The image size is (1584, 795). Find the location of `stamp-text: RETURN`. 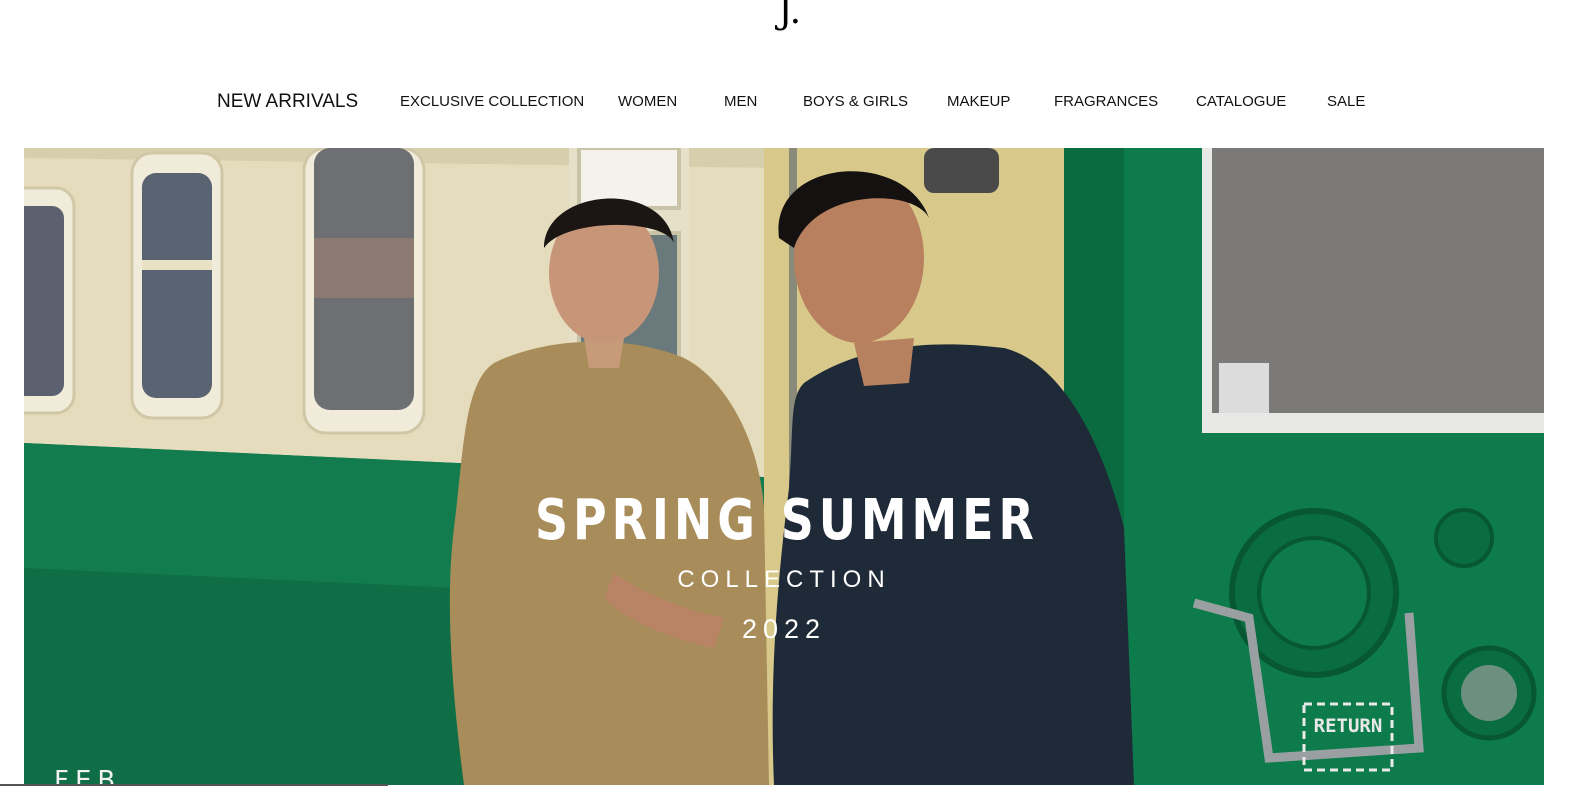

stamp-text: RETURN is located at coordinates (1348, 726).